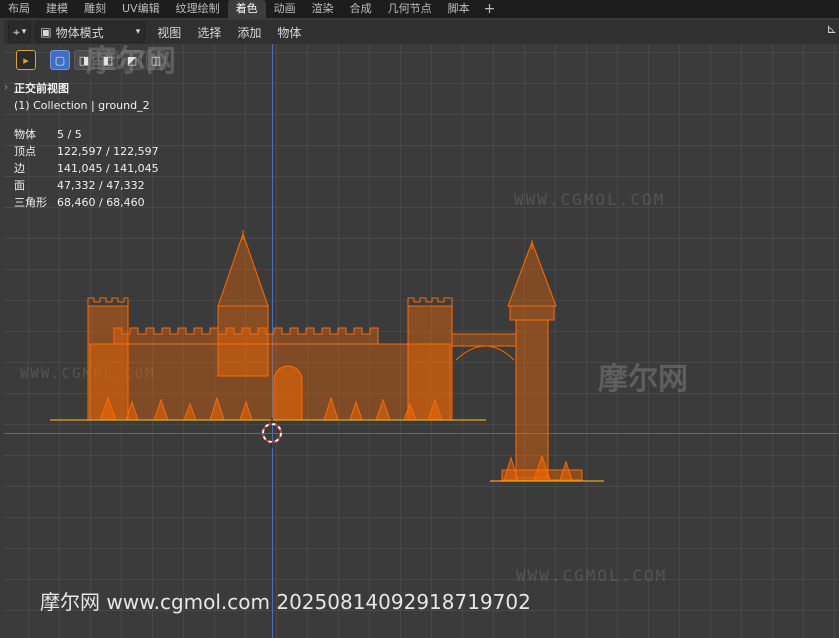 The width and height of the screenshot is (839, 638). I want to click on workspace-tab: 动画, so click(285, 9).